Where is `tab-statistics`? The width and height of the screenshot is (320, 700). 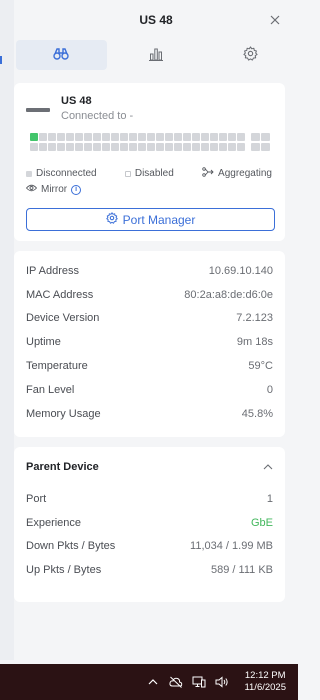 tab-statistics is located at coordinates (156, 55).